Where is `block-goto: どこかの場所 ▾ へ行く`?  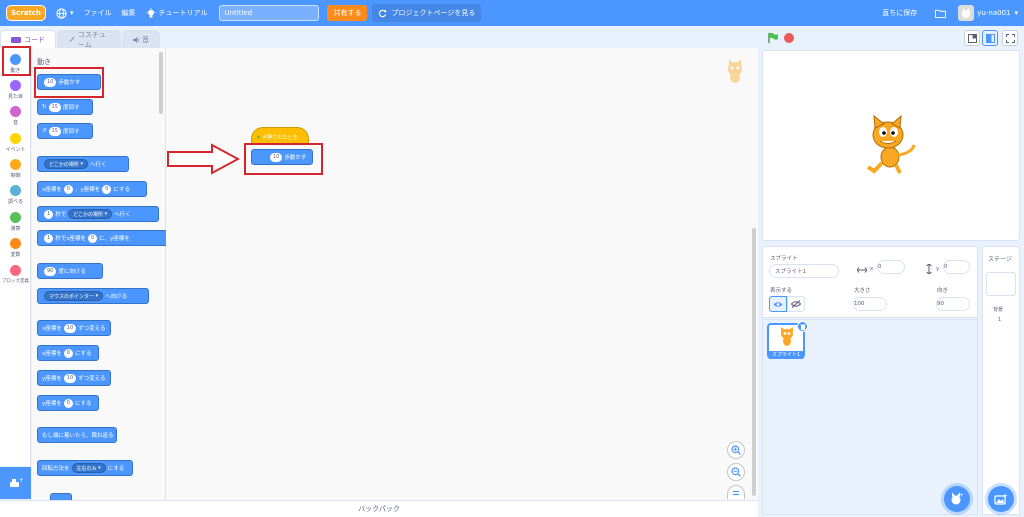
block-goto: どこかの場所 ▾ へ行く is located at coordinates (83, 164).